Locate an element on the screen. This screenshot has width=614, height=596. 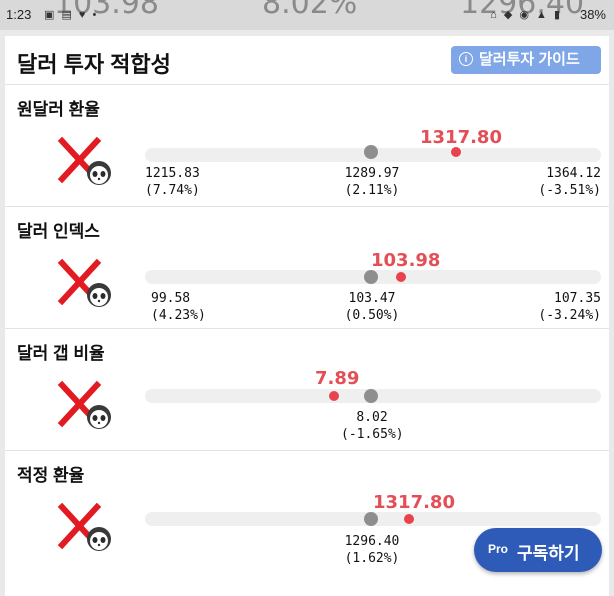
high-value: 107.35 (-3.24%) is located at coordinates (561, 307).